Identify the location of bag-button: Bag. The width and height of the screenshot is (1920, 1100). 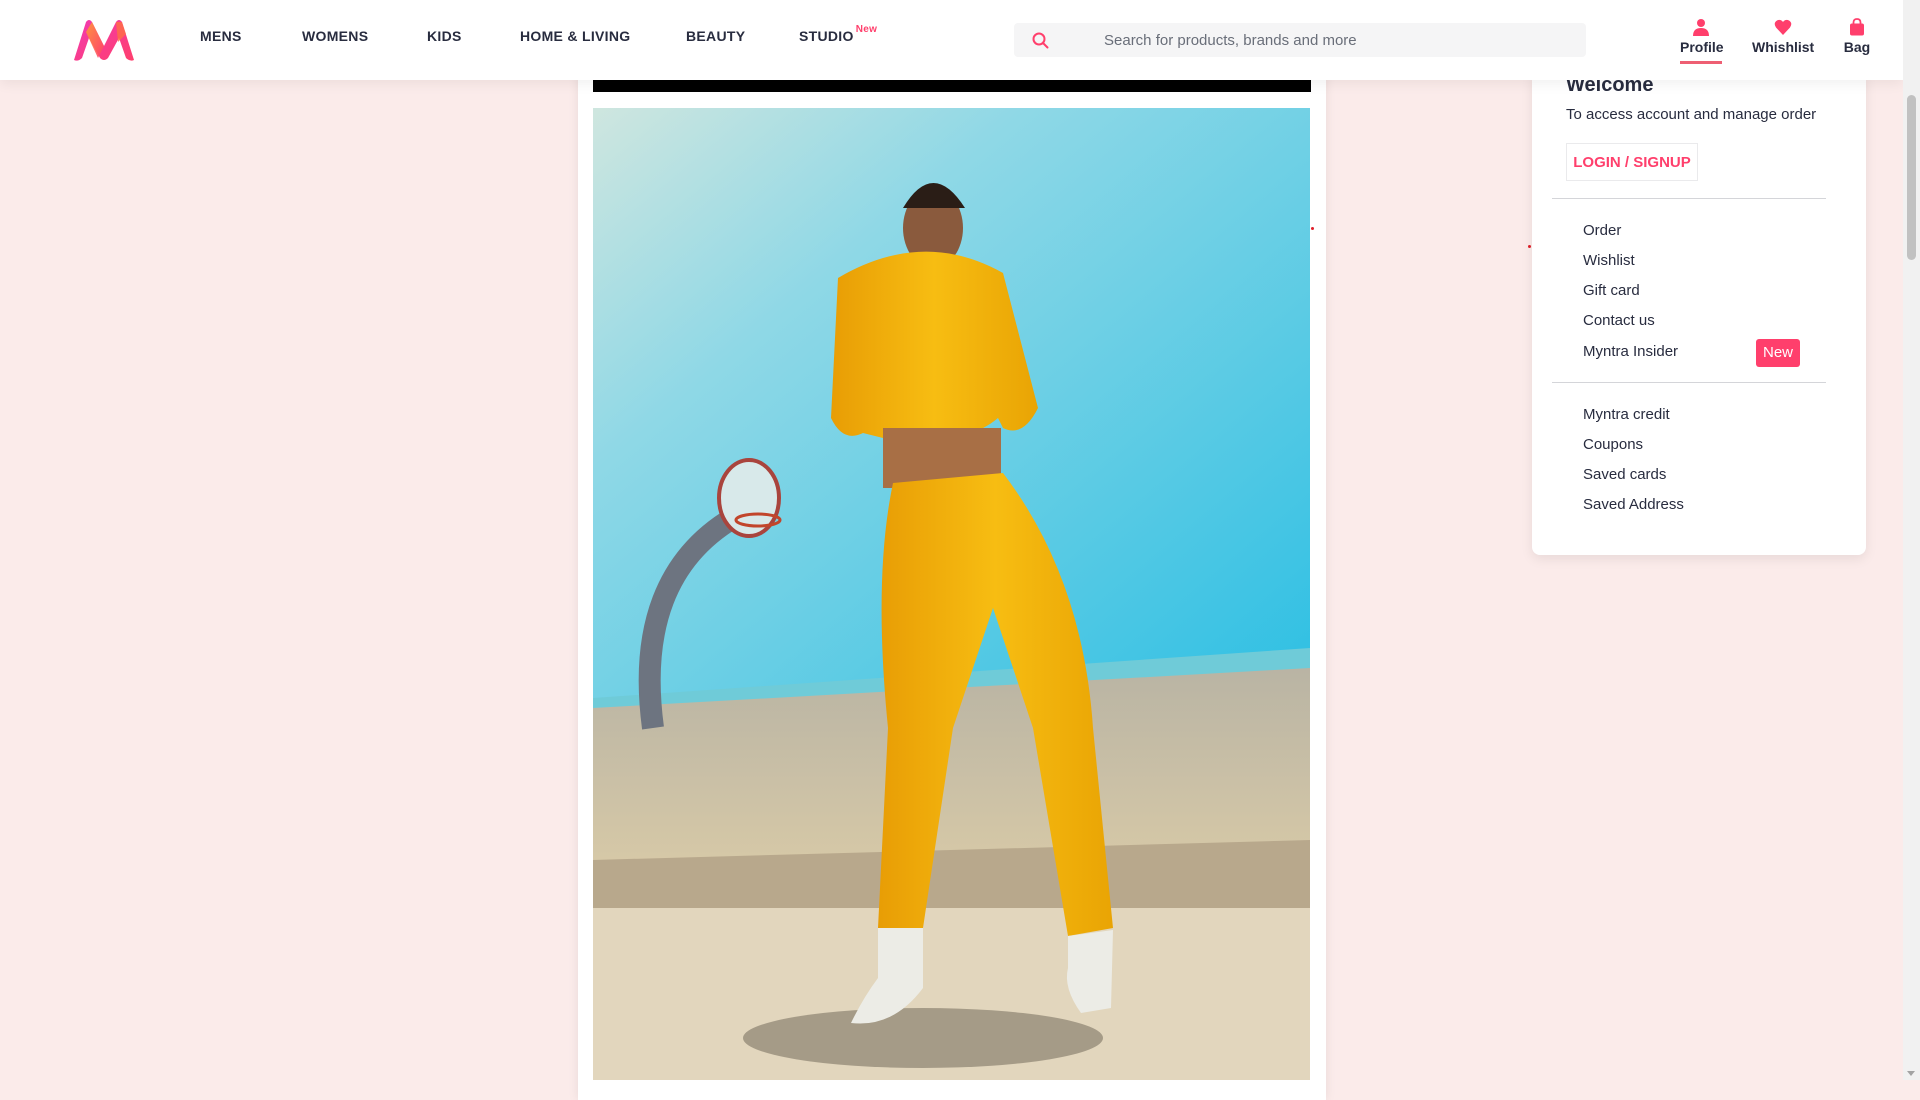
(1857, 36).